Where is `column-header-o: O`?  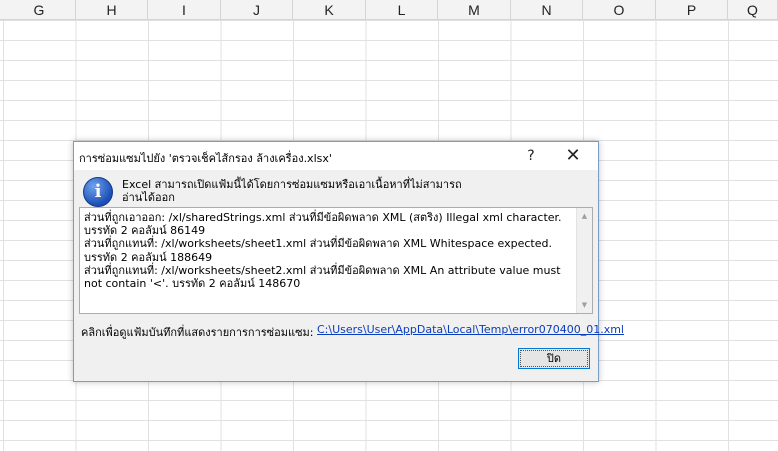 column-header-o: O is located at coordinates (619, 10).